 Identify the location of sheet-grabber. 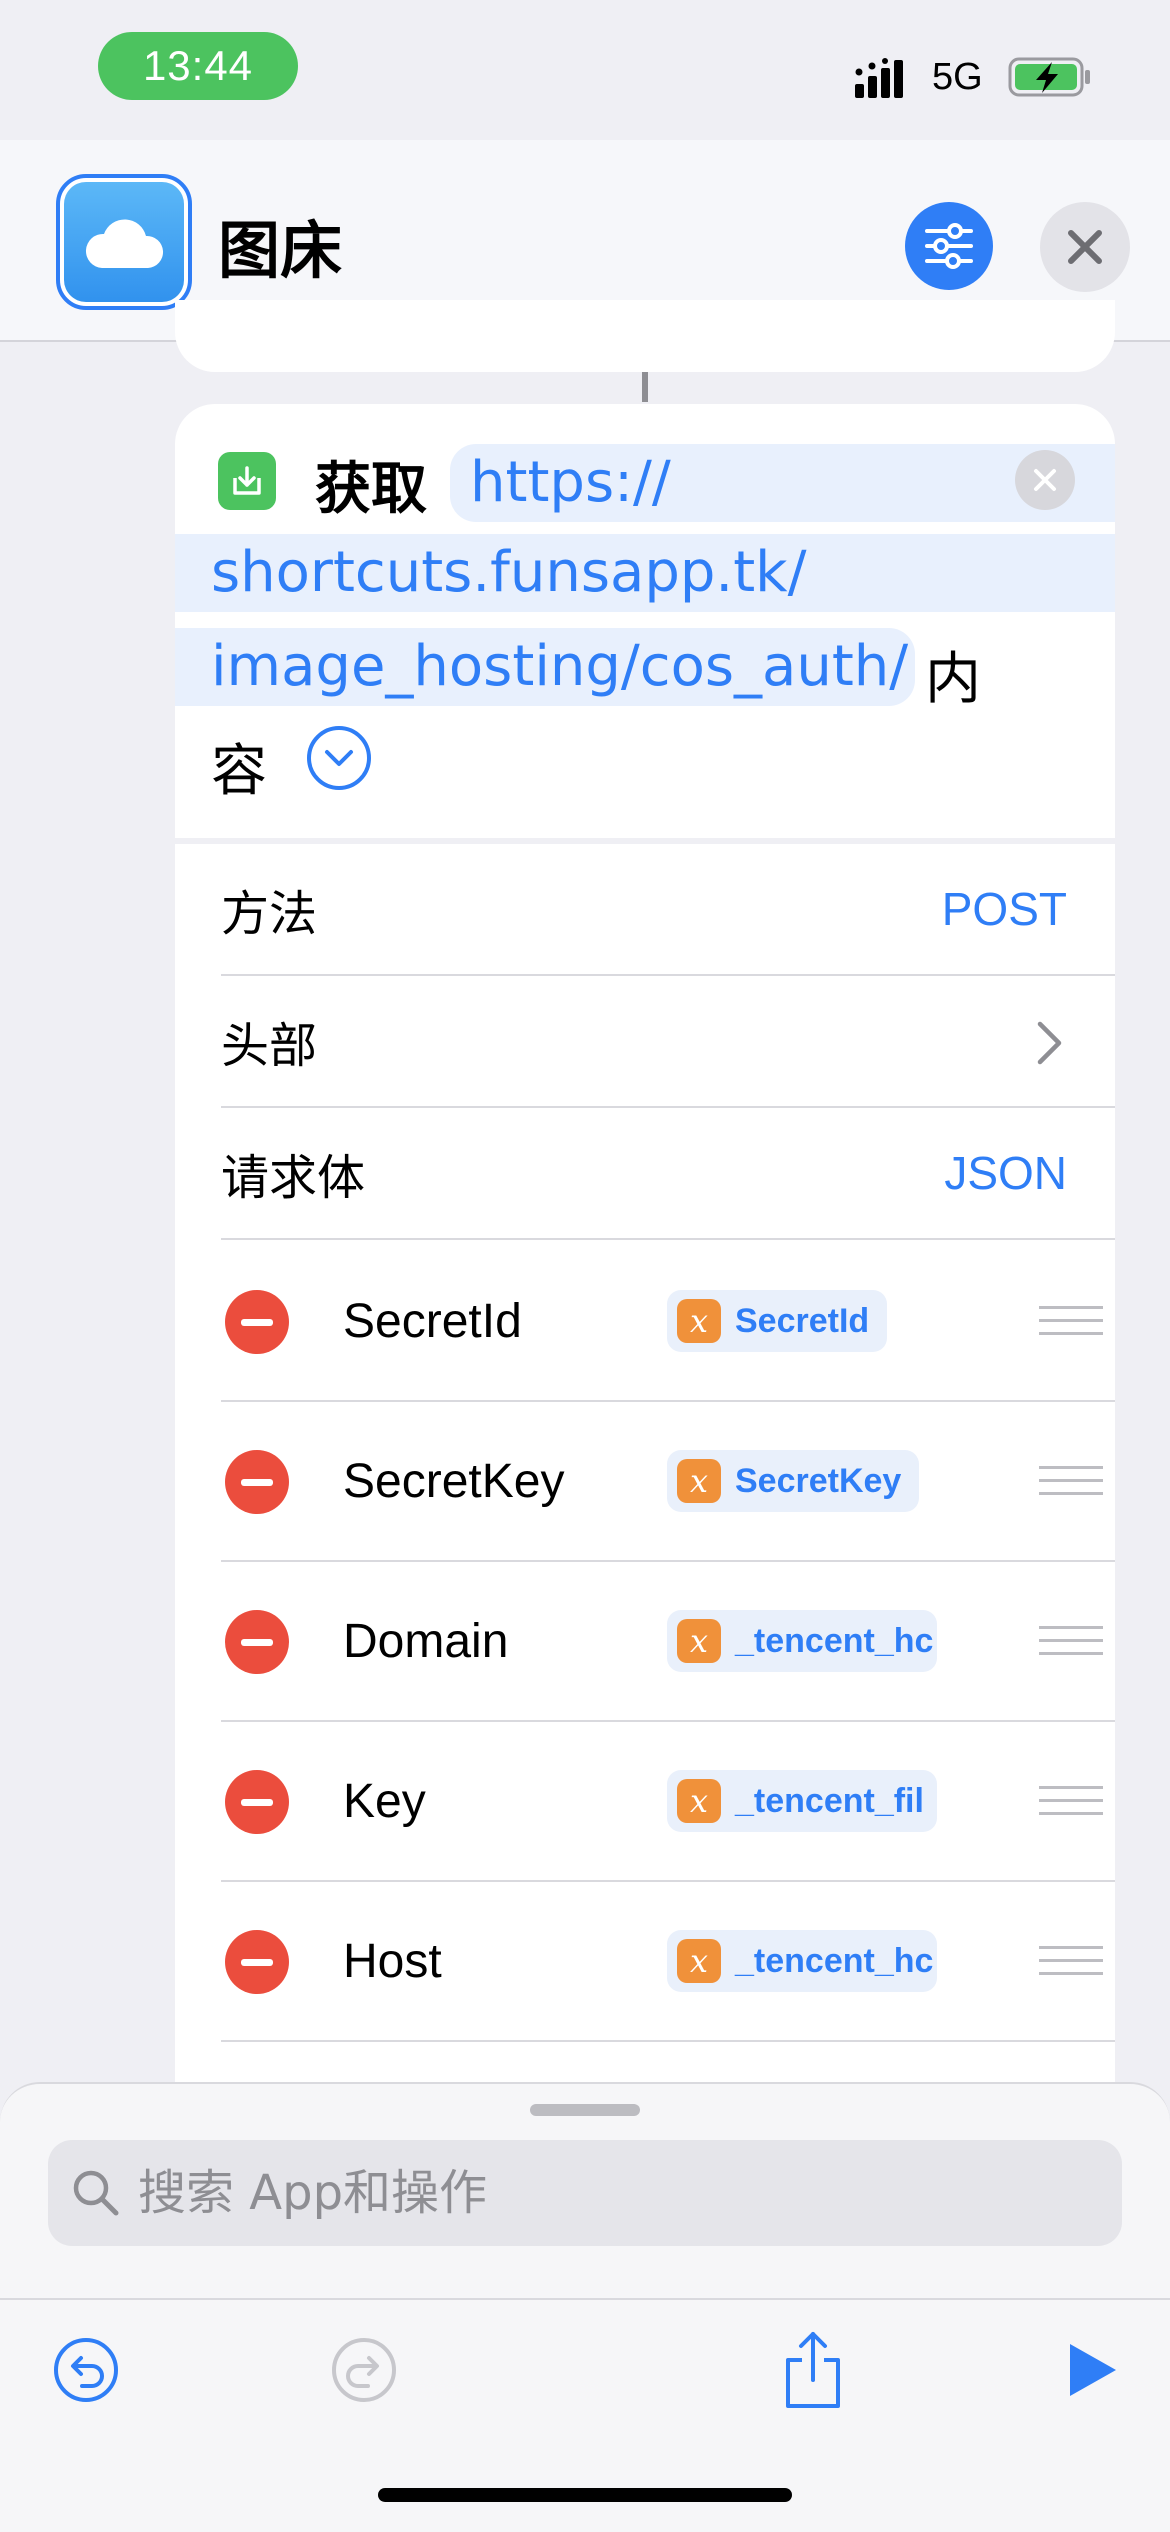
(585, 2110).